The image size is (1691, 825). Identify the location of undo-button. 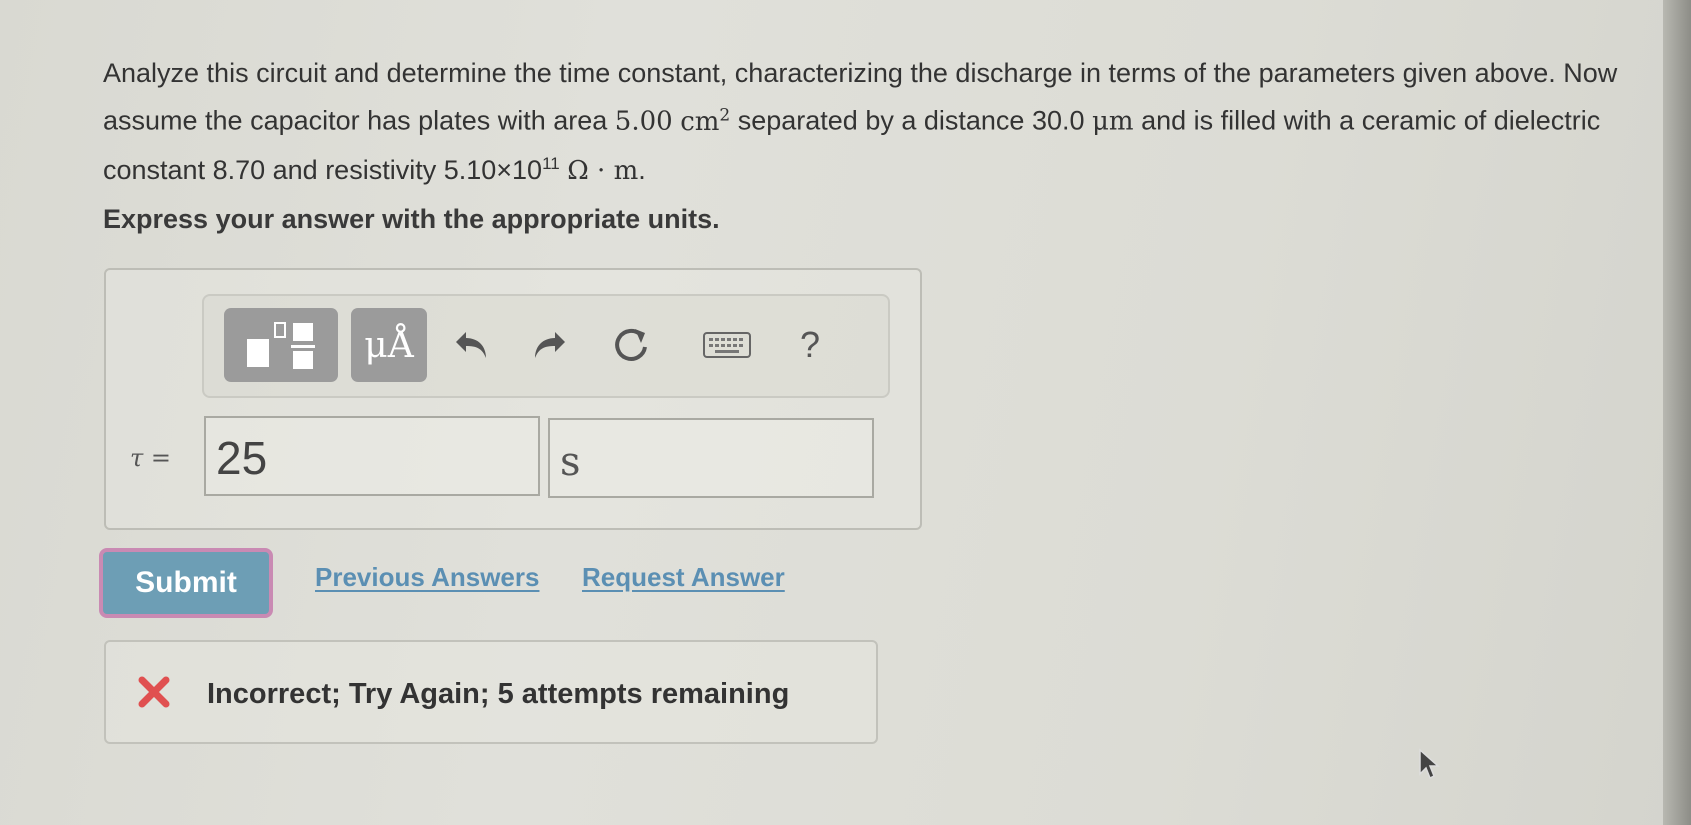
(472, 345).